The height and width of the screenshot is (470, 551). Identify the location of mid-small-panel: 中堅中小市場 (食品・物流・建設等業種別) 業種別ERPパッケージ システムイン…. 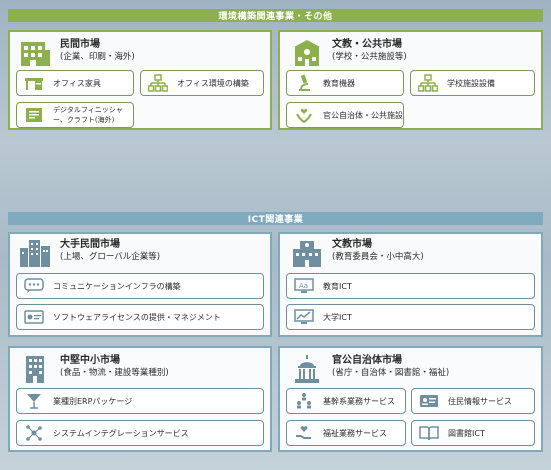
(140, 399).